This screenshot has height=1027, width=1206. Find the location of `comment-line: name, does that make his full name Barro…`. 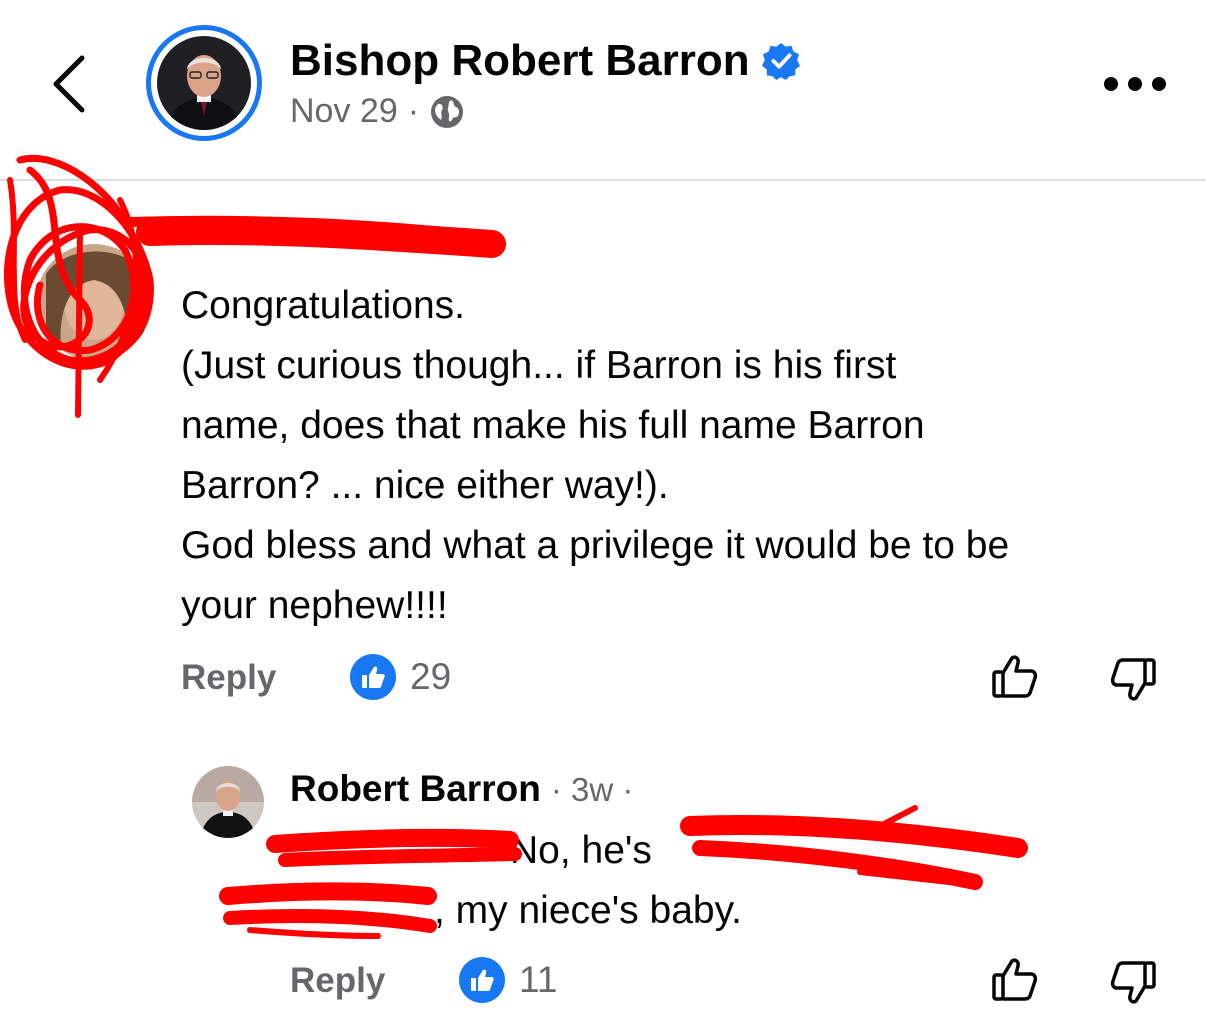

comment-line: name, does that make his full name Barro… is located at coordinates (553, 425).